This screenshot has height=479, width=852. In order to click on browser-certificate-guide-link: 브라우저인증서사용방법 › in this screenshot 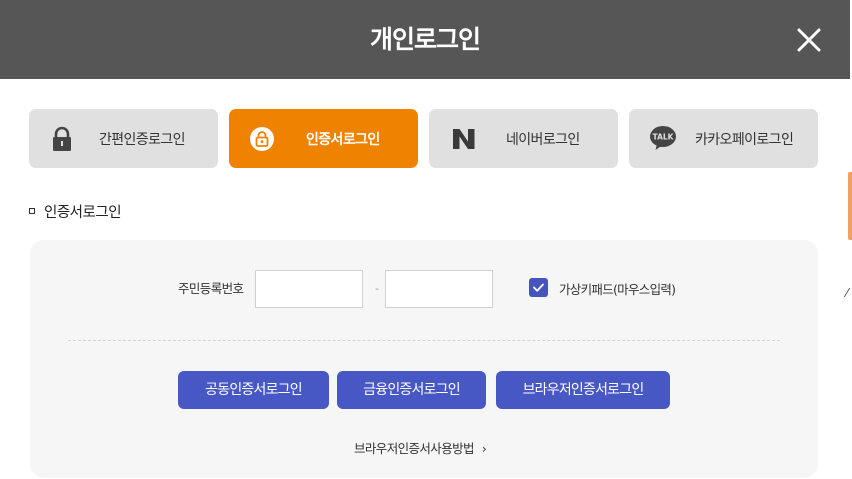, I will do `click(420, 447)`.